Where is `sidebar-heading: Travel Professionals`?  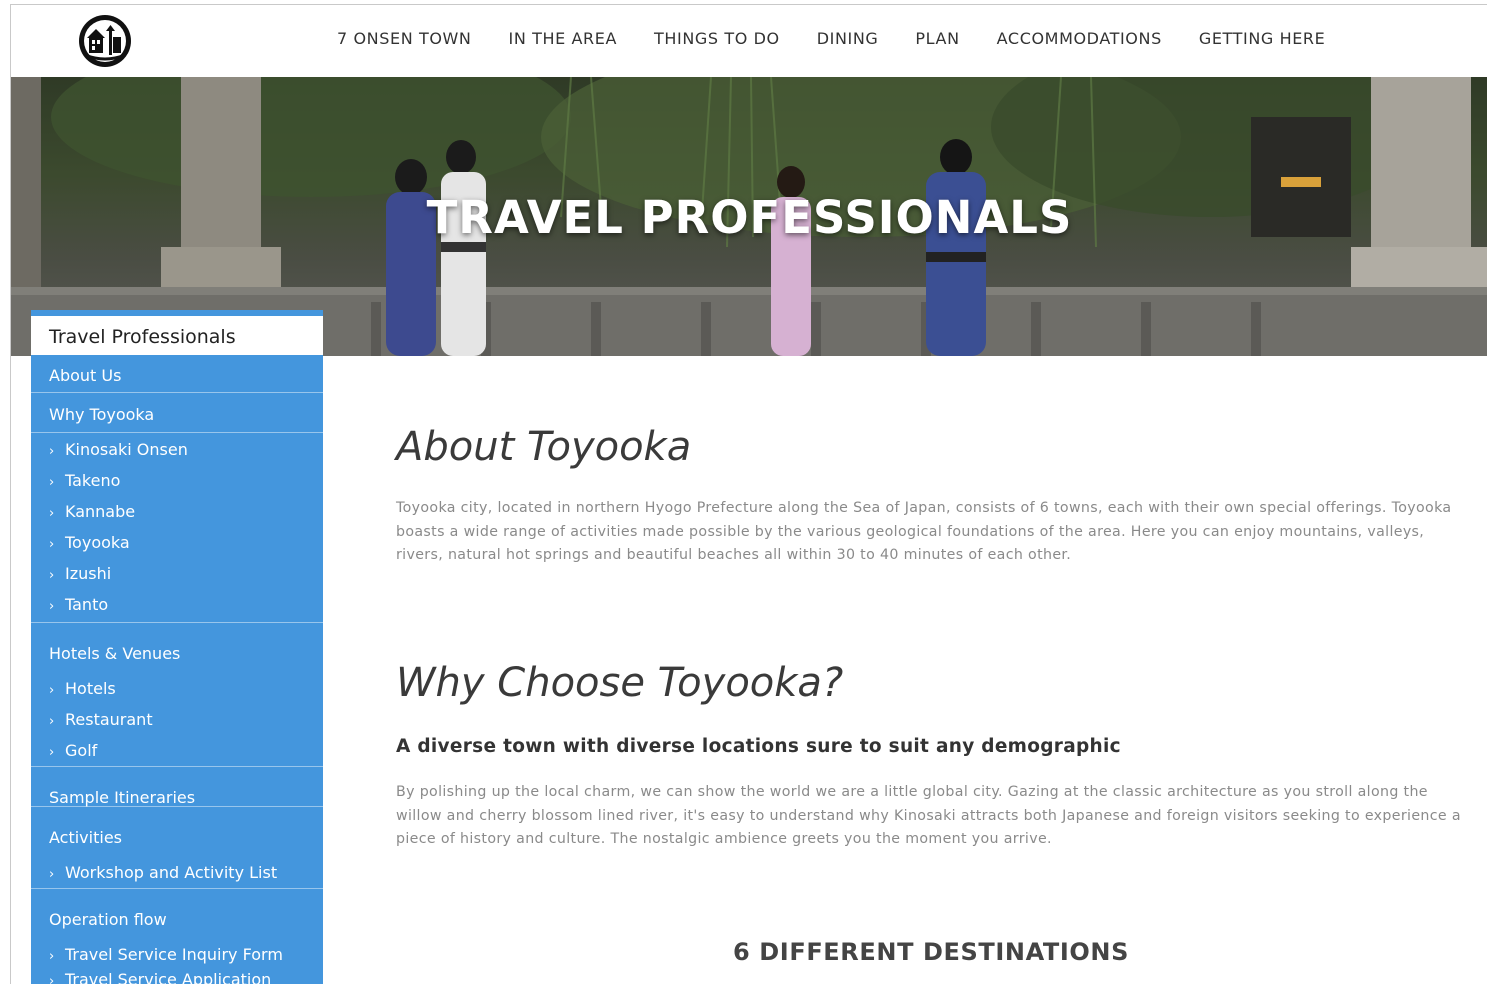
sidebar-heading: Travel Professionals is located at coordinates (177, 334).